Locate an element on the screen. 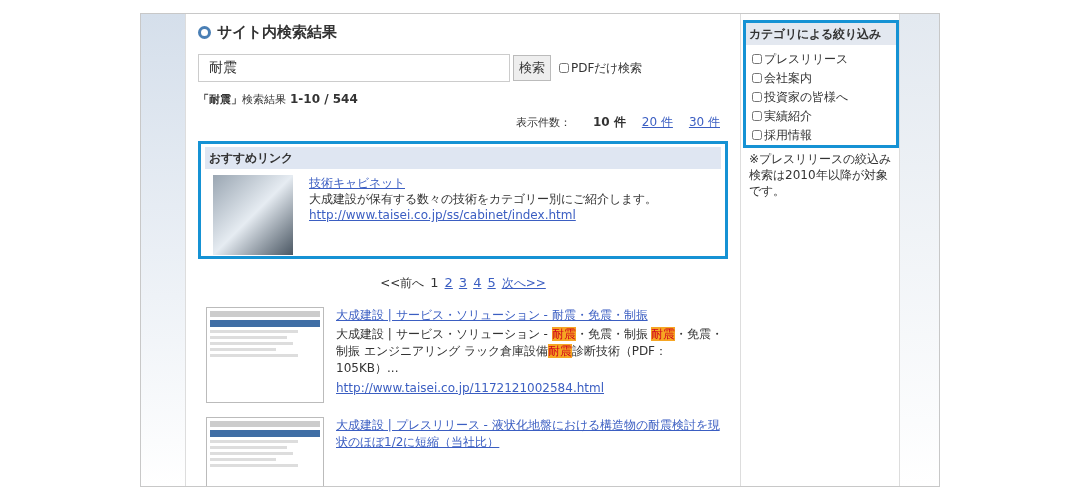 The height and width of the screenshot is (500, 1080). category-label: 採用情報 is located at coordinates (788, 135).